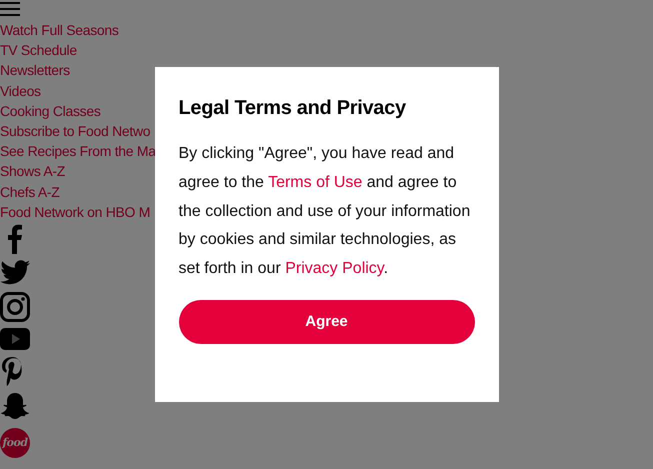 This screenshot has height=469, width=653. I want to click on nav-link: Videos, so click(20, 90).